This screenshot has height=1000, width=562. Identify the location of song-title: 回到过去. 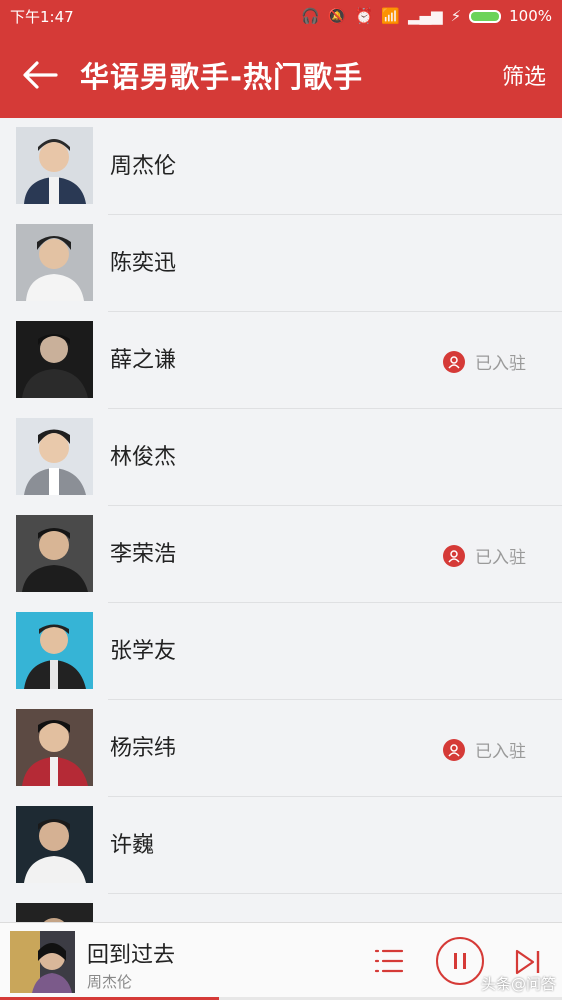
(131, 955).